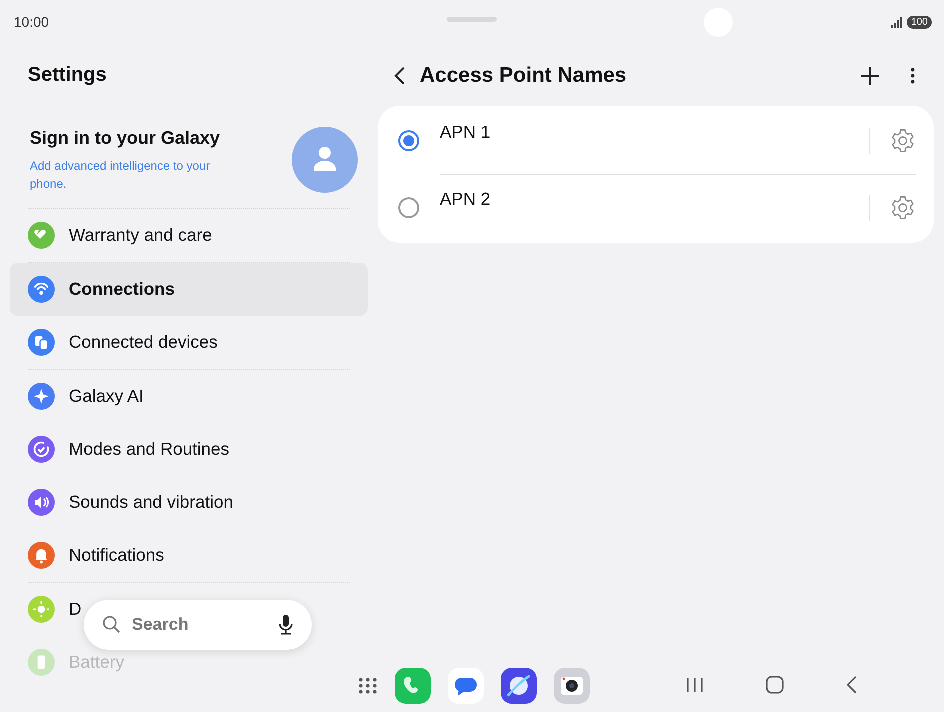 The width and height of the screenshot is (944, 712). What do you see at coordinates (524, 76) in the screenshot?
I see `page-title: Access Point Names` at bounding box center [524, 76].